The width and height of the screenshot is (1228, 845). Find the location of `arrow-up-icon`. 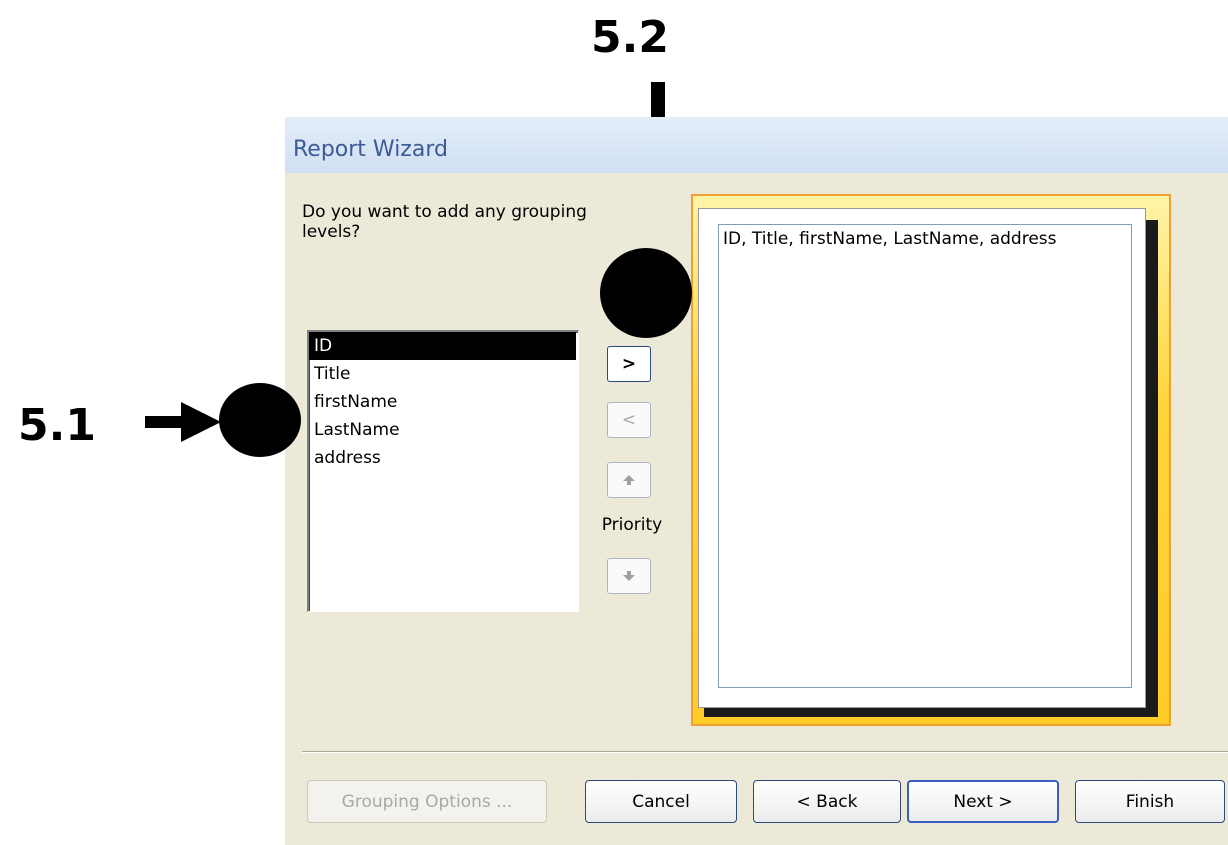

arrow-up-icon is located at coordinates (629, 480).